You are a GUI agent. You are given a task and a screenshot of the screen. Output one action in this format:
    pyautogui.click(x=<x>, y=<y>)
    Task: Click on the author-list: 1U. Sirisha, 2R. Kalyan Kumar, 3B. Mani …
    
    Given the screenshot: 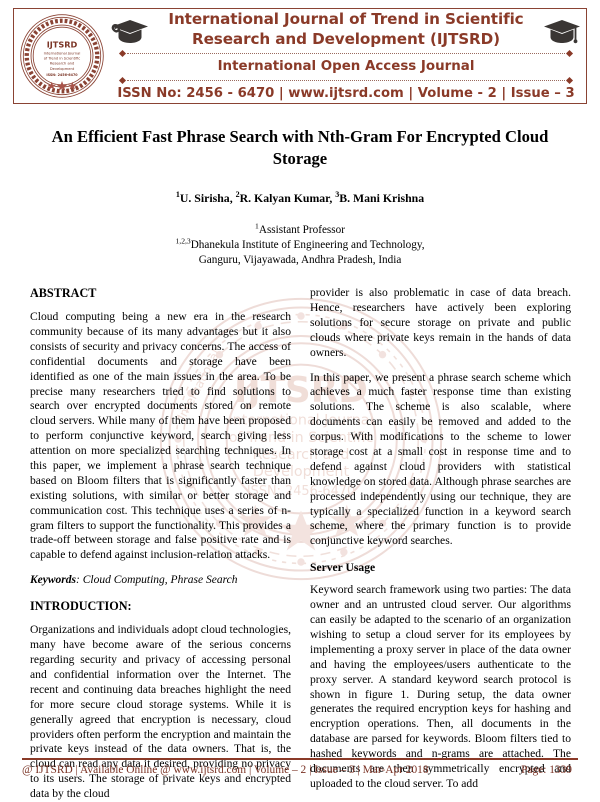 What is the action you would take?
    pyautogui.click(x=300, y=198)
    